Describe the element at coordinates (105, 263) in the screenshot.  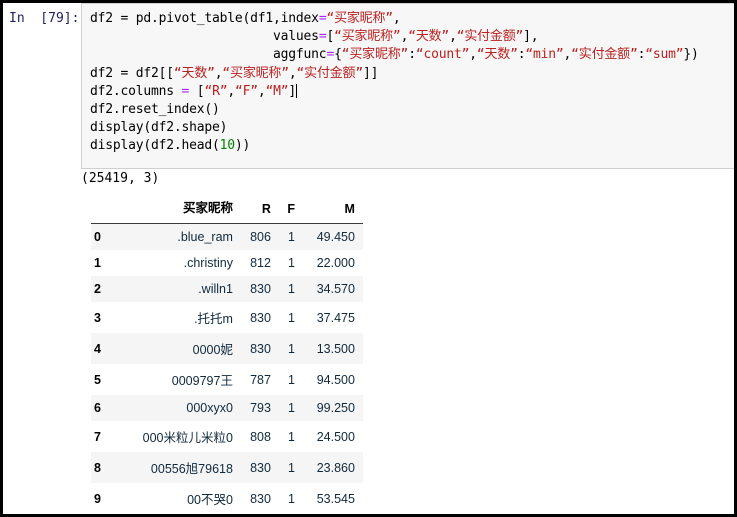
I see `row-index-cell: 1` at that location.